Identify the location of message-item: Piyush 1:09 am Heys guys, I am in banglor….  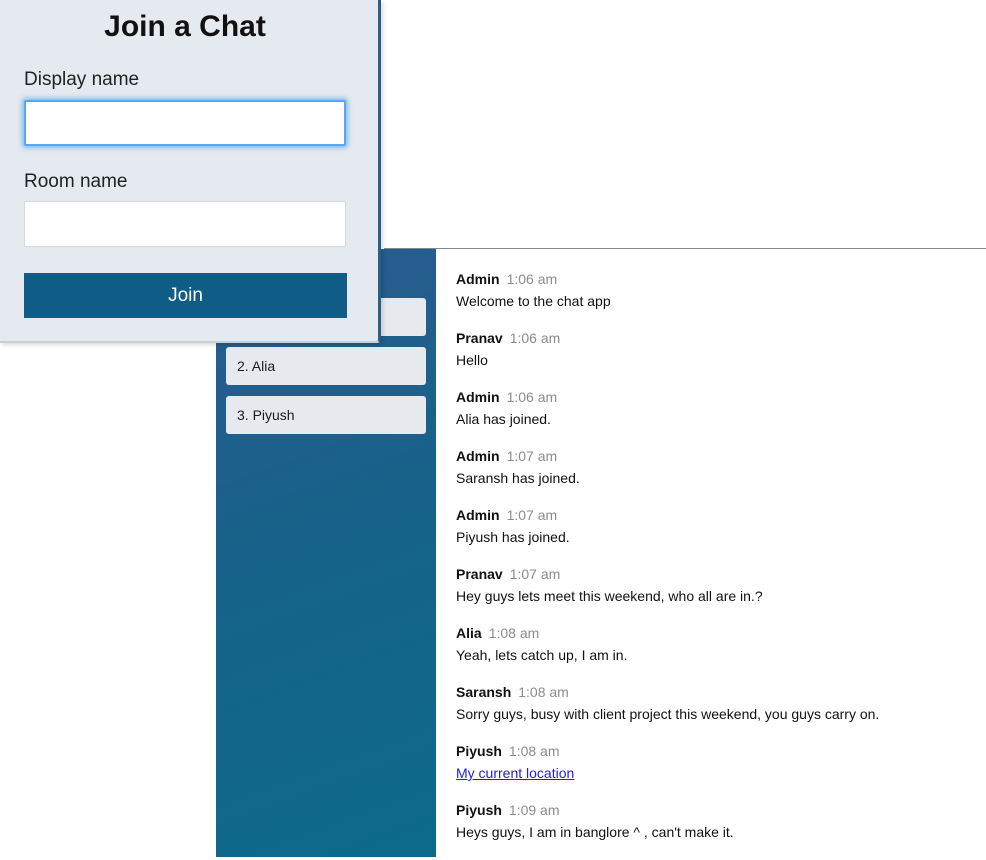
(716, 830).